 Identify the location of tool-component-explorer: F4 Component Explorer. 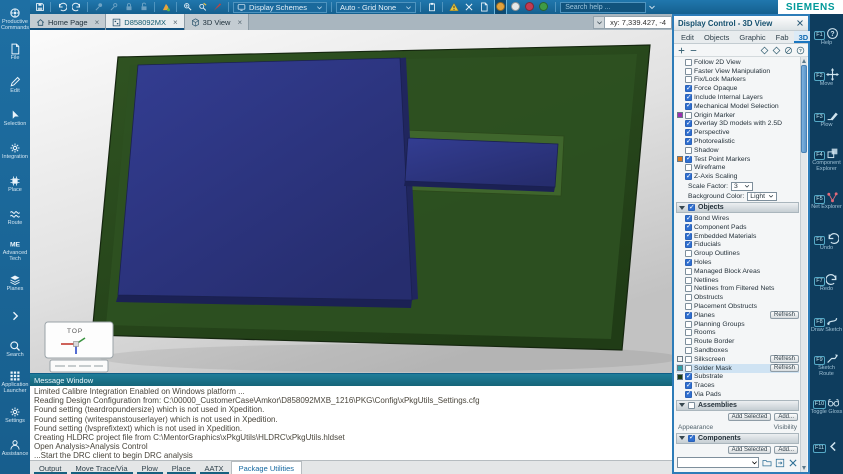
(826, 159).